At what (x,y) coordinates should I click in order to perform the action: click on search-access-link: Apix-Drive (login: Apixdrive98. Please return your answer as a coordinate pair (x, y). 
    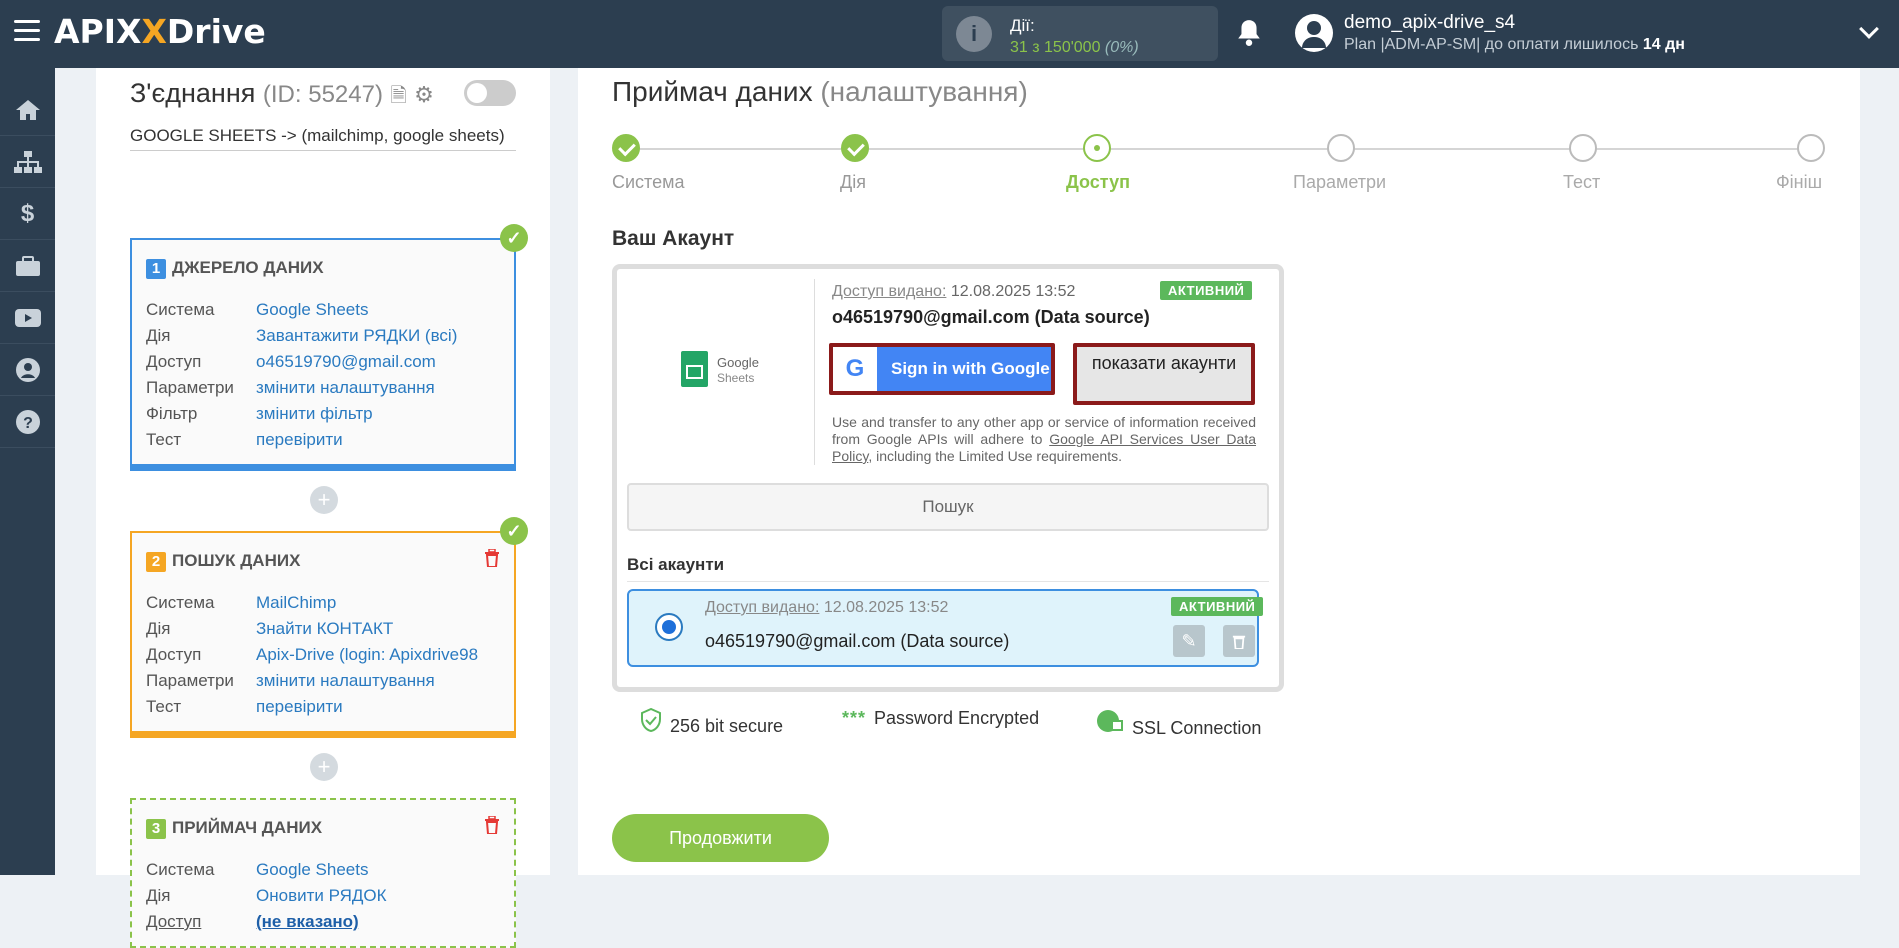
    Looking at the image, I should click on (367, 654).